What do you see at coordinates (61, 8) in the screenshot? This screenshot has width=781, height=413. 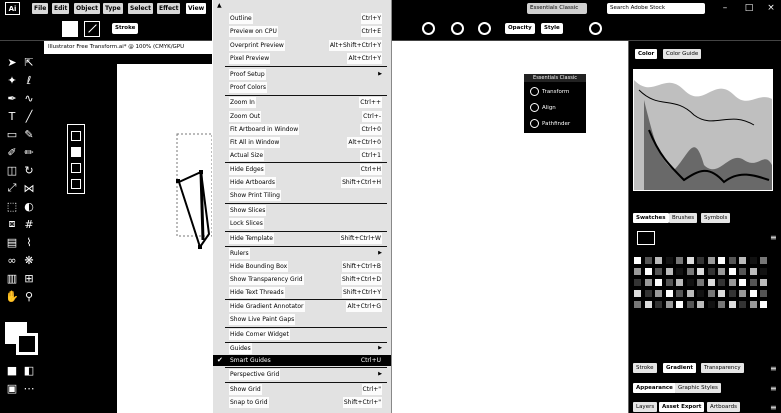 I see `menu-edit: Edit` at bounding box center [61, 8].